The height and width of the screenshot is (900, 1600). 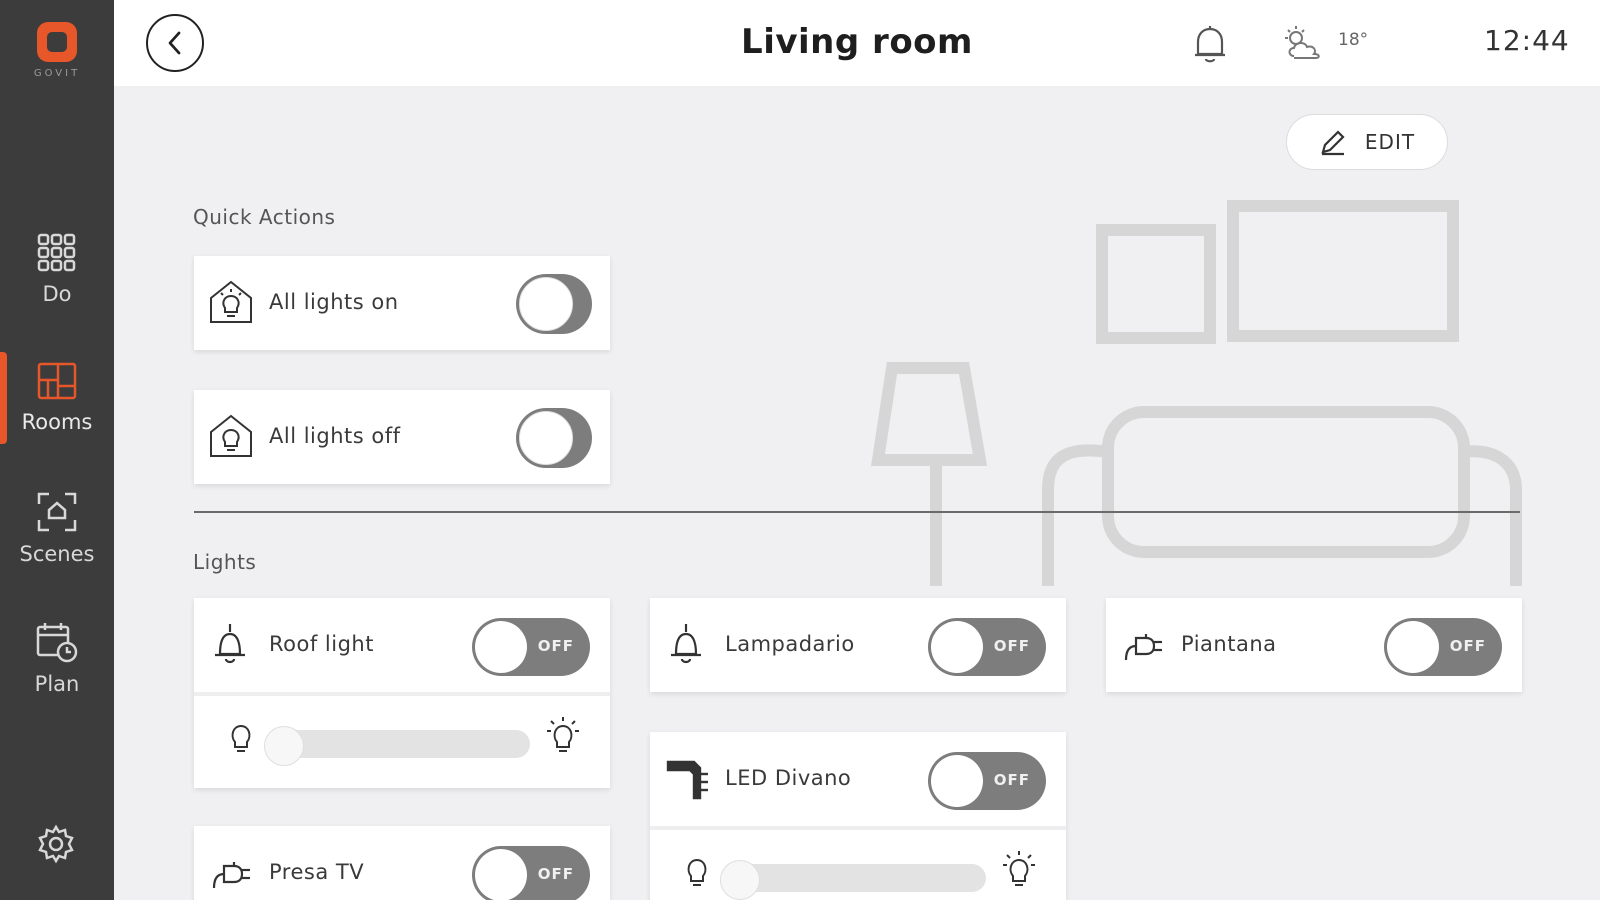 I want to click on light-row: Roof light OFF, so click(x=402, y=645).